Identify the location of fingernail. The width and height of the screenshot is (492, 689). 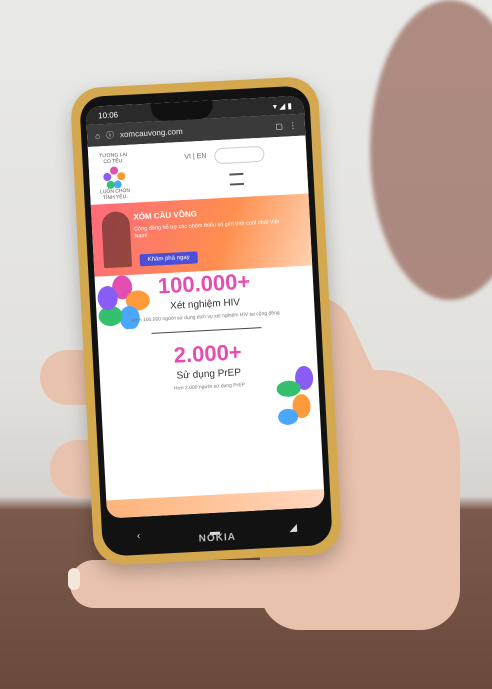
(74, 579).